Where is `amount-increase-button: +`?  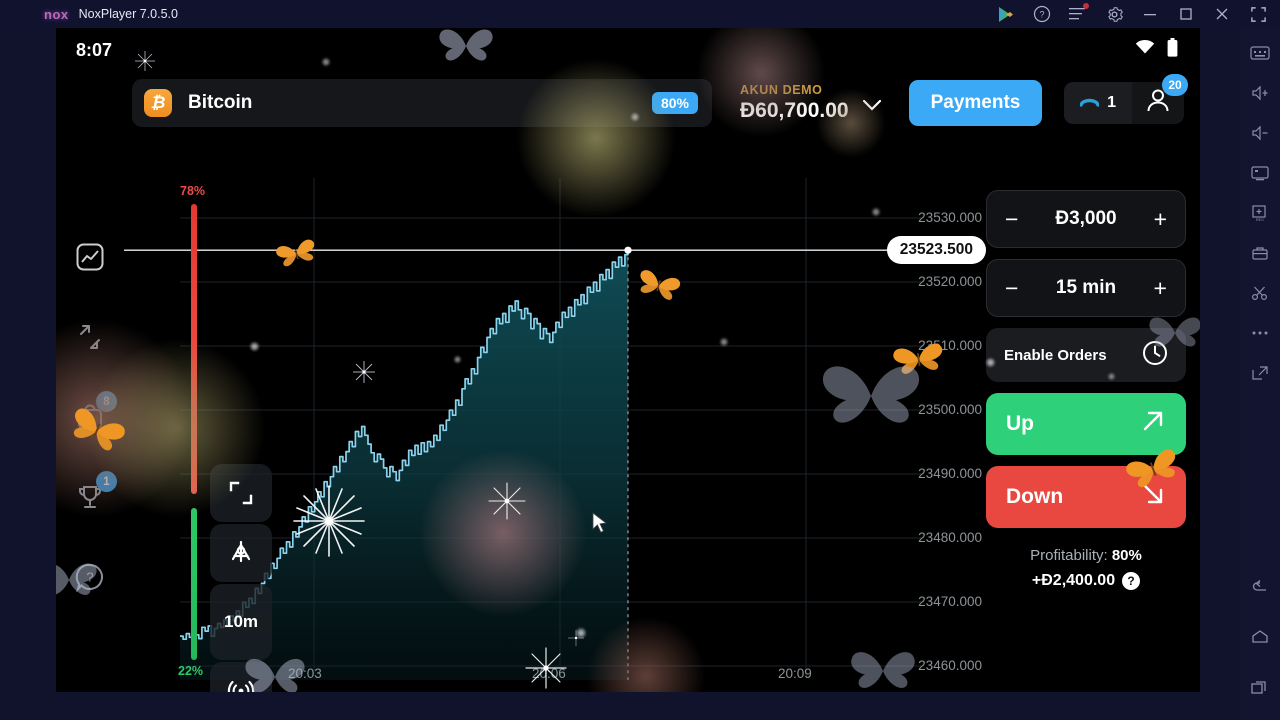
amount-increase-button: + is located at coordinates (1160, 219).